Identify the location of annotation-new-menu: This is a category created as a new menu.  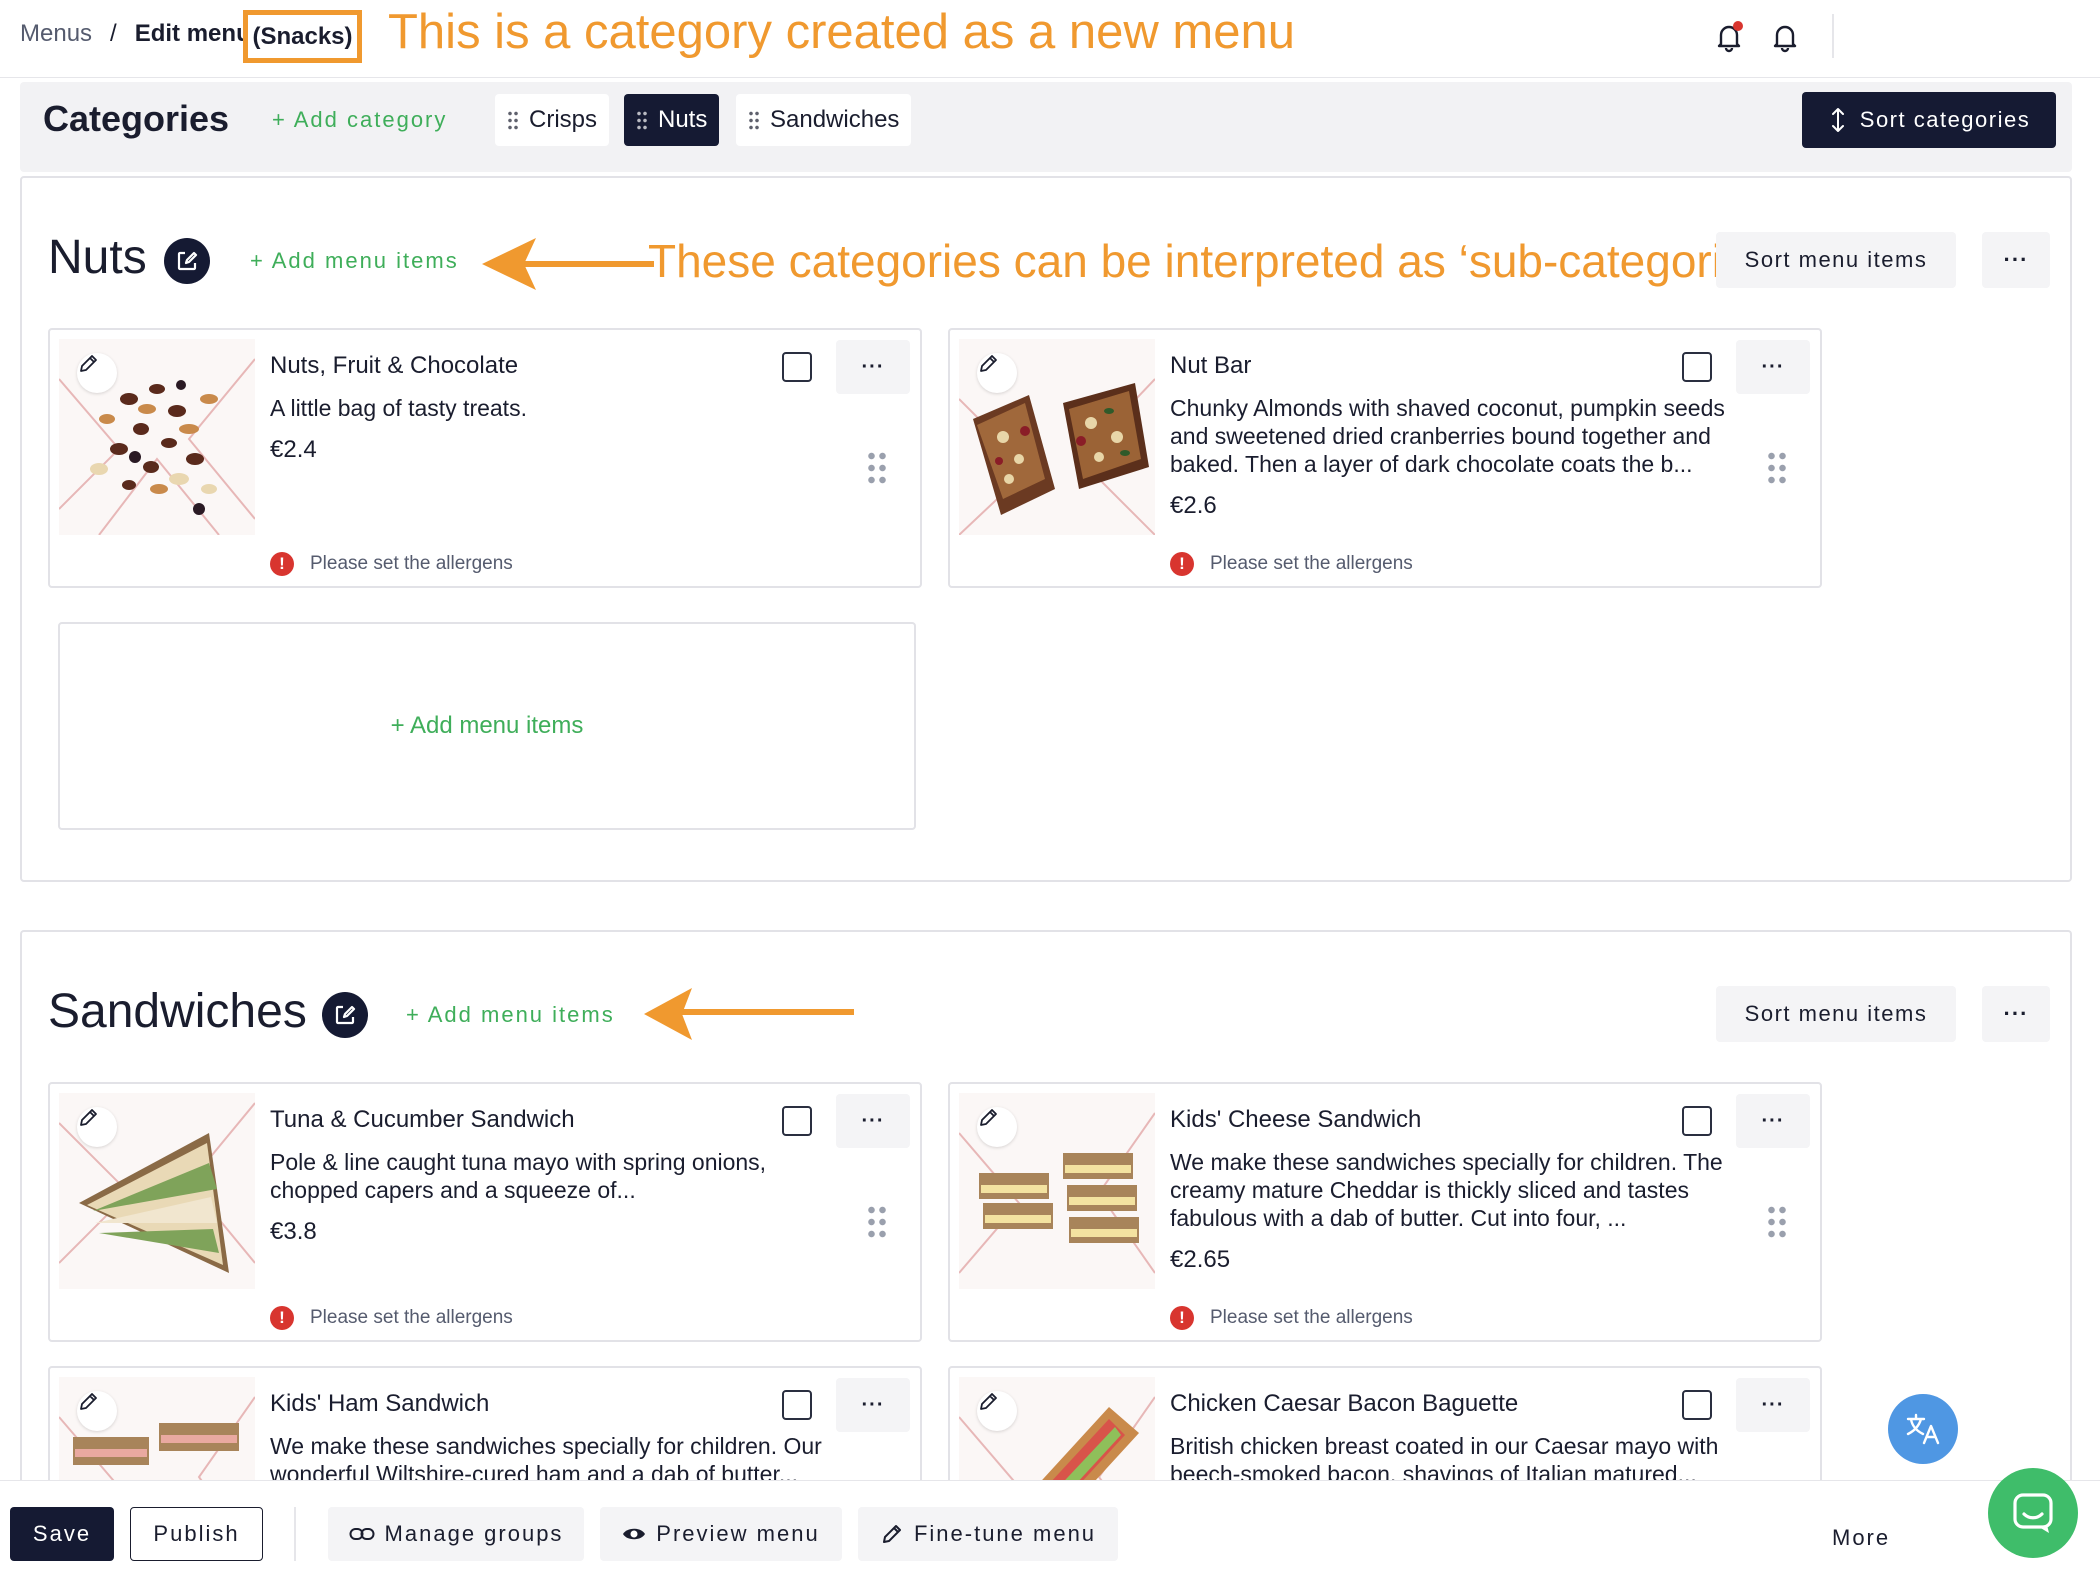
(841, 32).